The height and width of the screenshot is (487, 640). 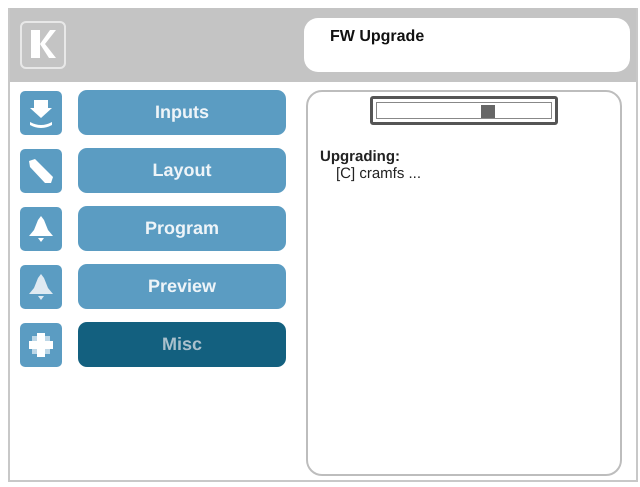 I want to click on page-title: FW Upgrade, so click(x=467, y=45).